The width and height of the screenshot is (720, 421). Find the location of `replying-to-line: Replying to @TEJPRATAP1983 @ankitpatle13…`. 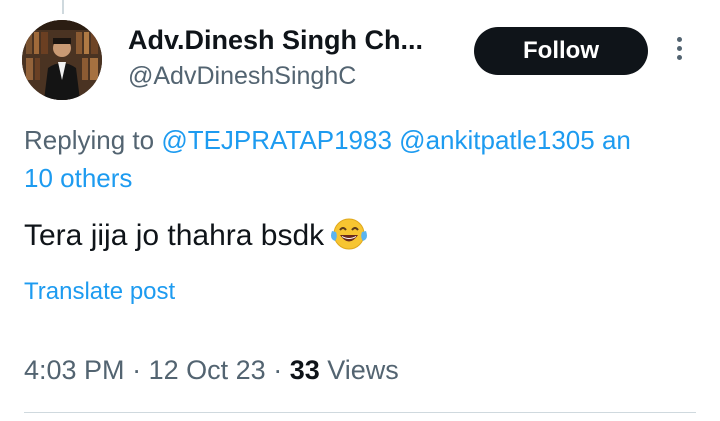

replying-to-line: Replying to @TEJPRATAP1983 @ankitpatle13… is located at coordinates (372, 140).